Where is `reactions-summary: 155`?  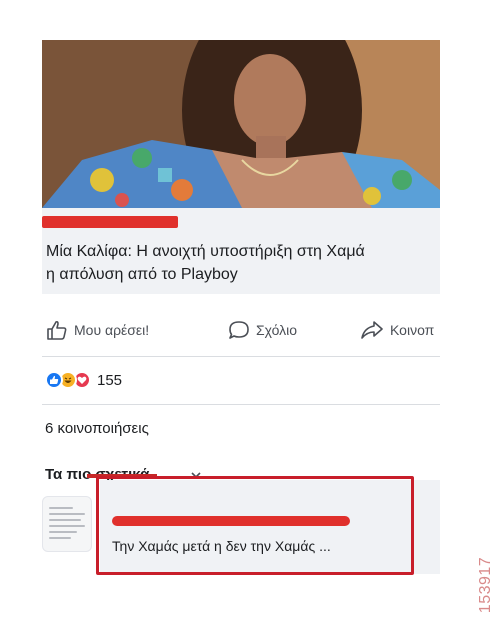 reactions-summary: 155 is located at coordinates (83, 380).